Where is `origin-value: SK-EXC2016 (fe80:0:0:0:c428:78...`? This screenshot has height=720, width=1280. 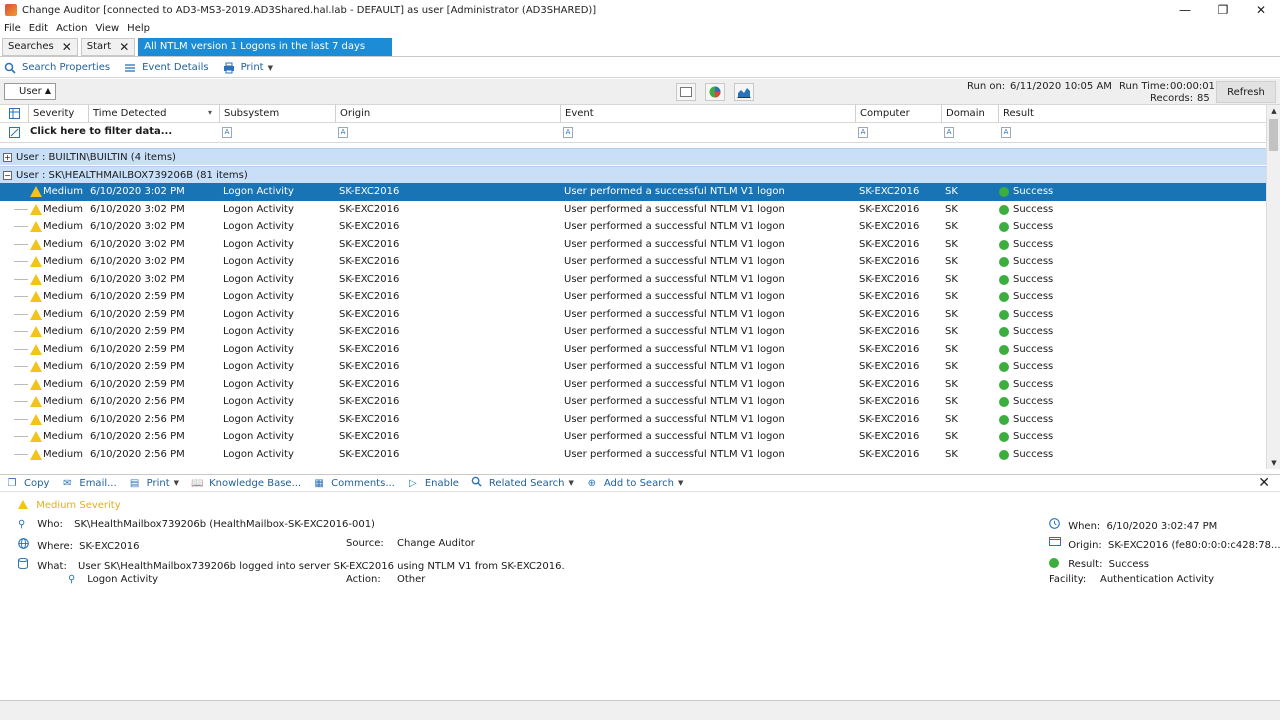
origin-value: SK-EXC2016 (fe80:0:0:0:c428:78... is located at coordinates (1194, 545).